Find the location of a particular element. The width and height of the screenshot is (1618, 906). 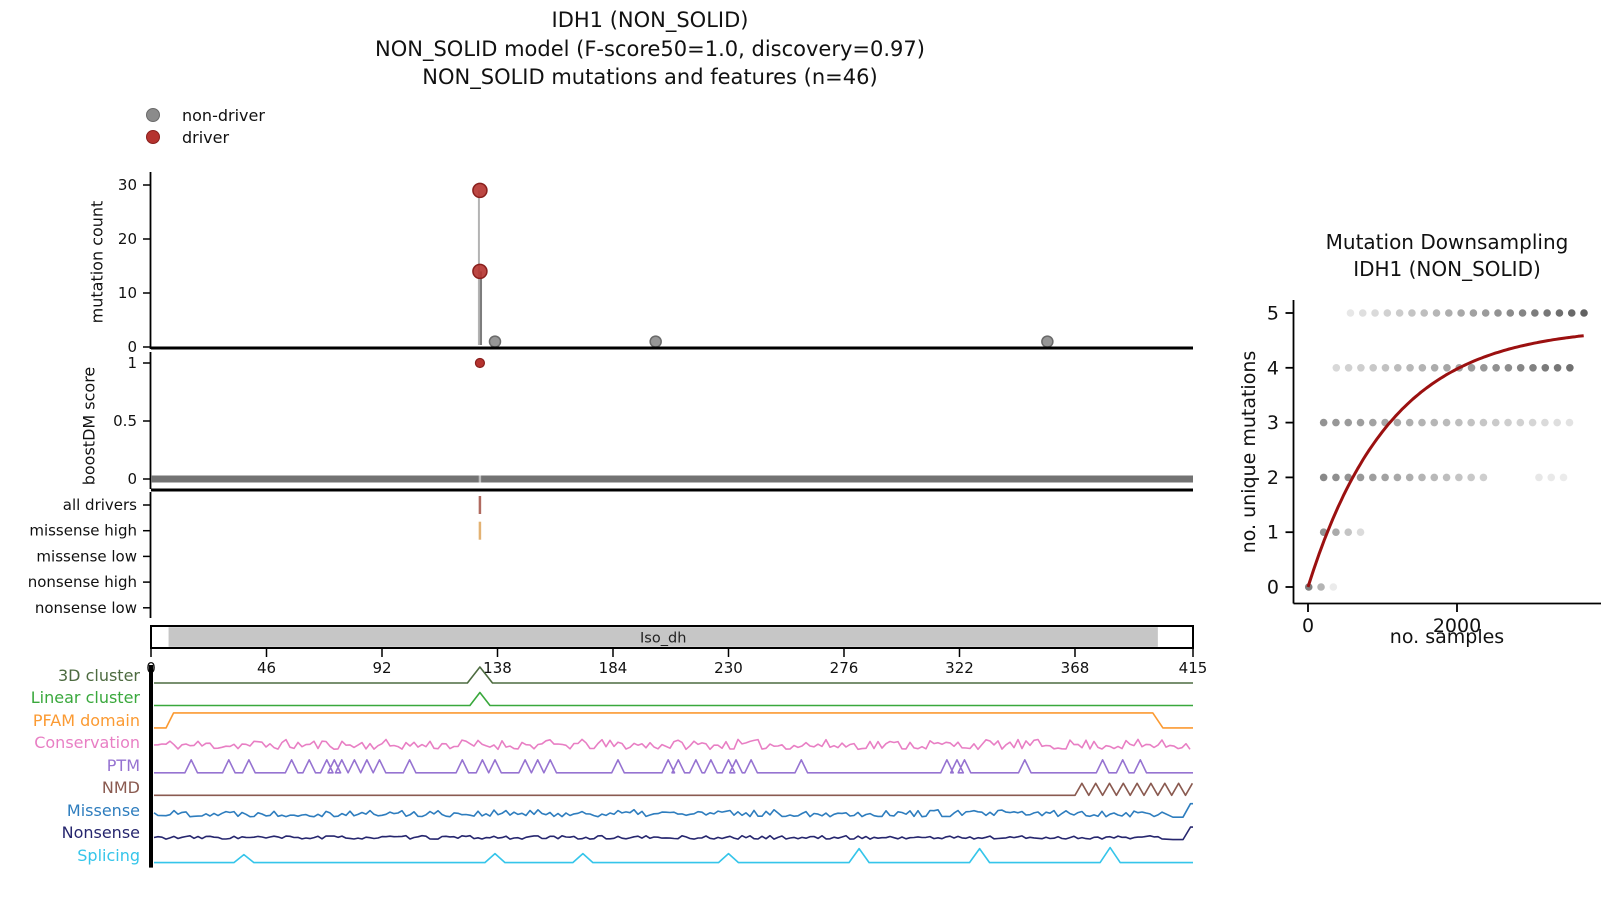

ds-ytick-label: 2 is located at coordinates (1273, 478).